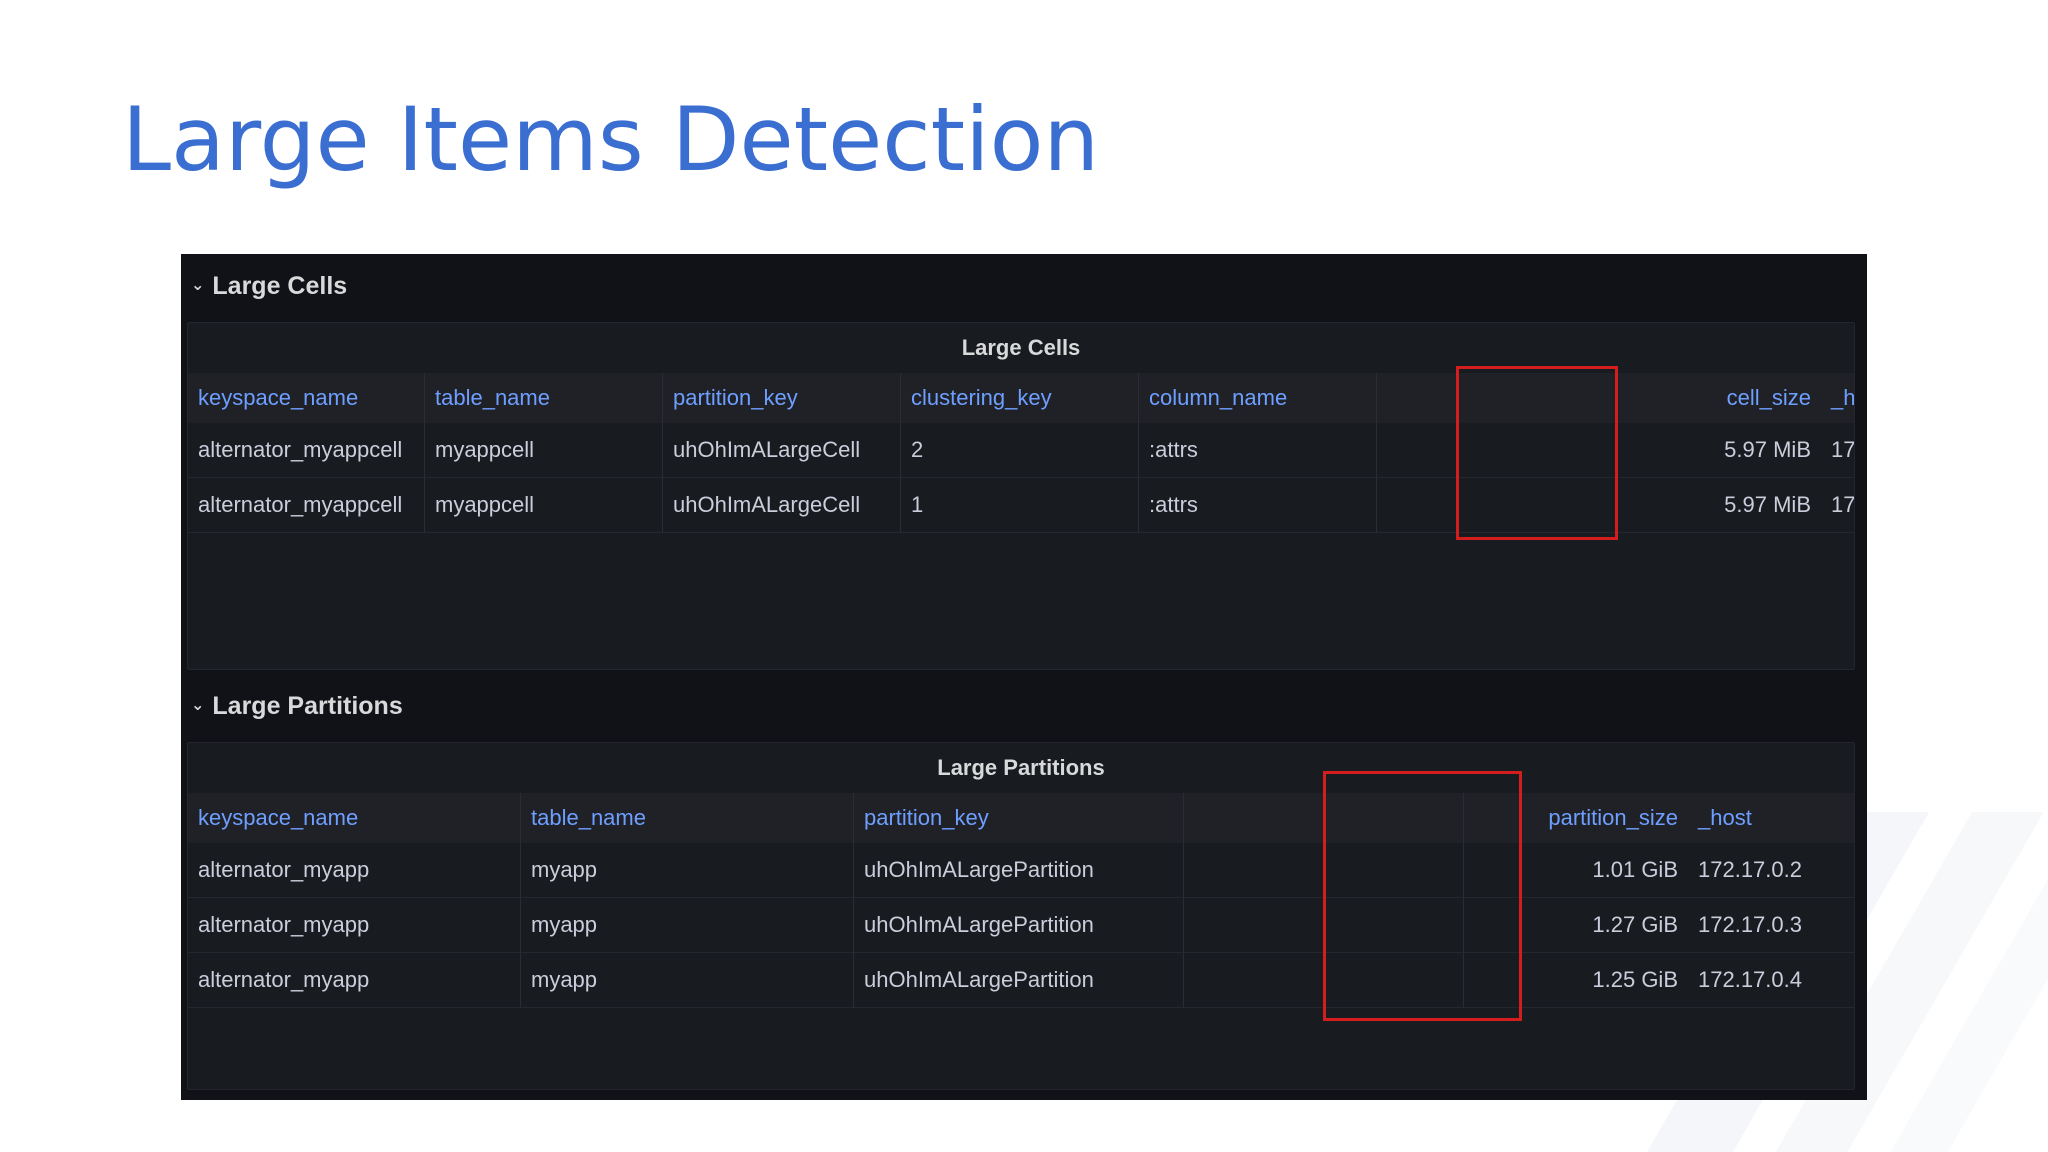 This screenshot has height=1152, width=2048. Describe the element at coordinates (1020, 505) in the screenshot. I see `cell-clustering-key: 1` at that location.